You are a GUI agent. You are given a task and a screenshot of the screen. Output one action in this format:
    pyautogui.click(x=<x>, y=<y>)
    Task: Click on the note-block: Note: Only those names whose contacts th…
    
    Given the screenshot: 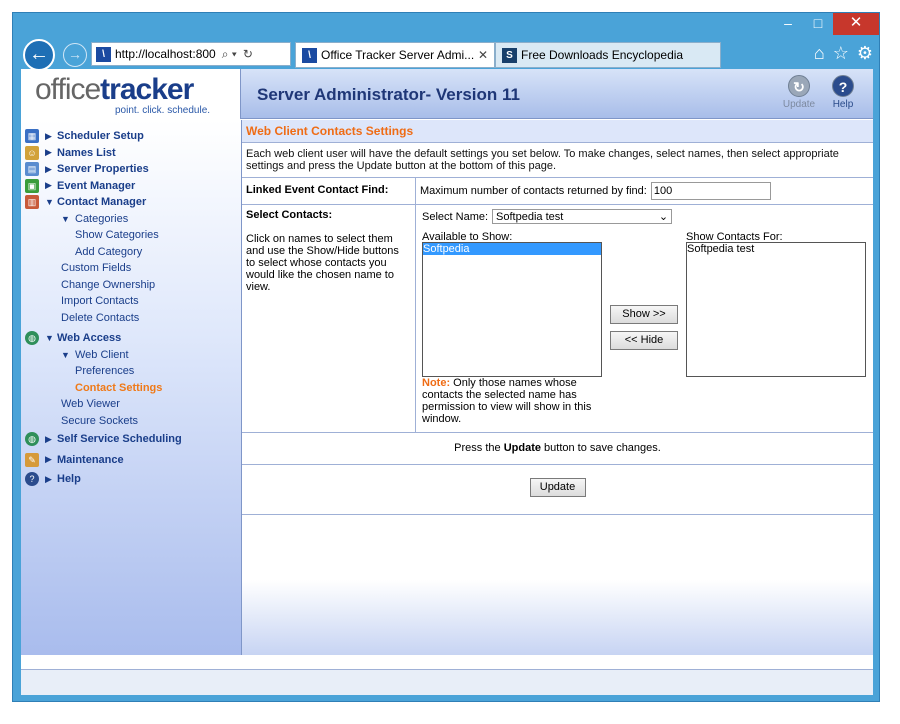 What is the action you would take?
    pyautogui.click(x=514, y=401)
    